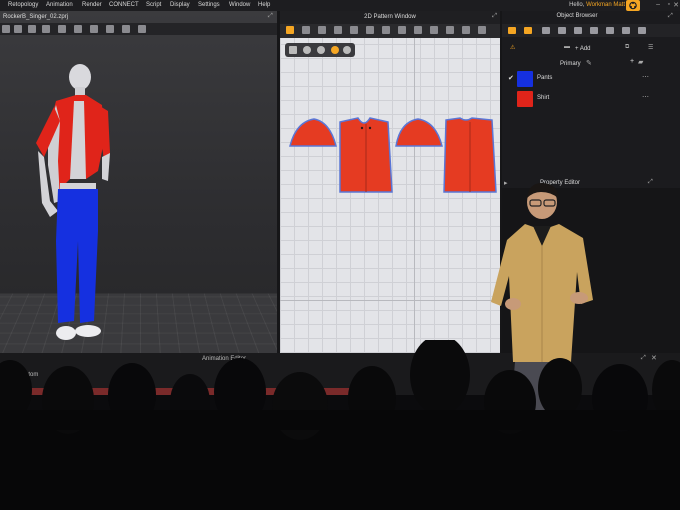 This screenshot has width=680, height=510. I want to click on edit-pencil-icon: ✎, so click(589, 63).